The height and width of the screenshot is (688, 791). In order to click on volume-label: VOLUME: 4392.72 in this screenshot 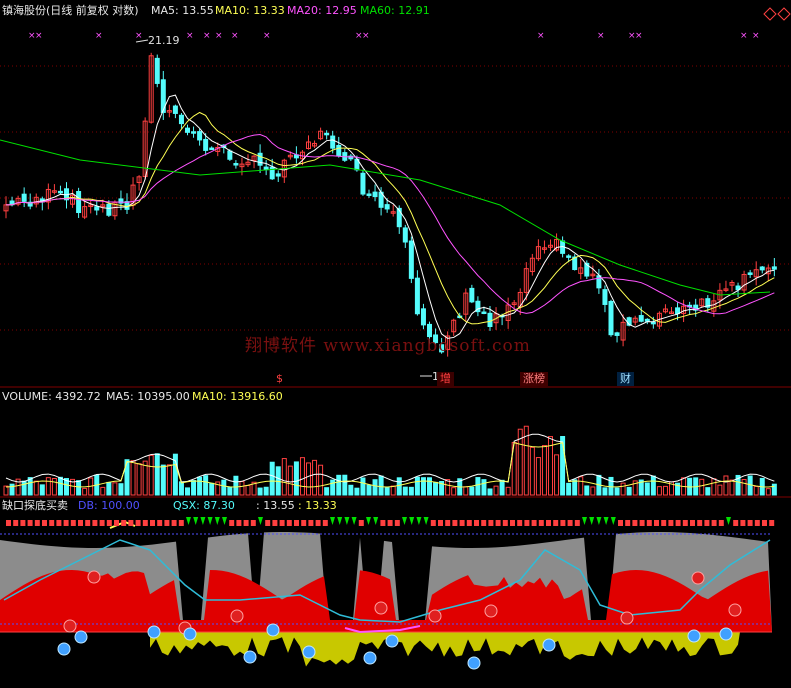, I will do `click(51, 396)`.